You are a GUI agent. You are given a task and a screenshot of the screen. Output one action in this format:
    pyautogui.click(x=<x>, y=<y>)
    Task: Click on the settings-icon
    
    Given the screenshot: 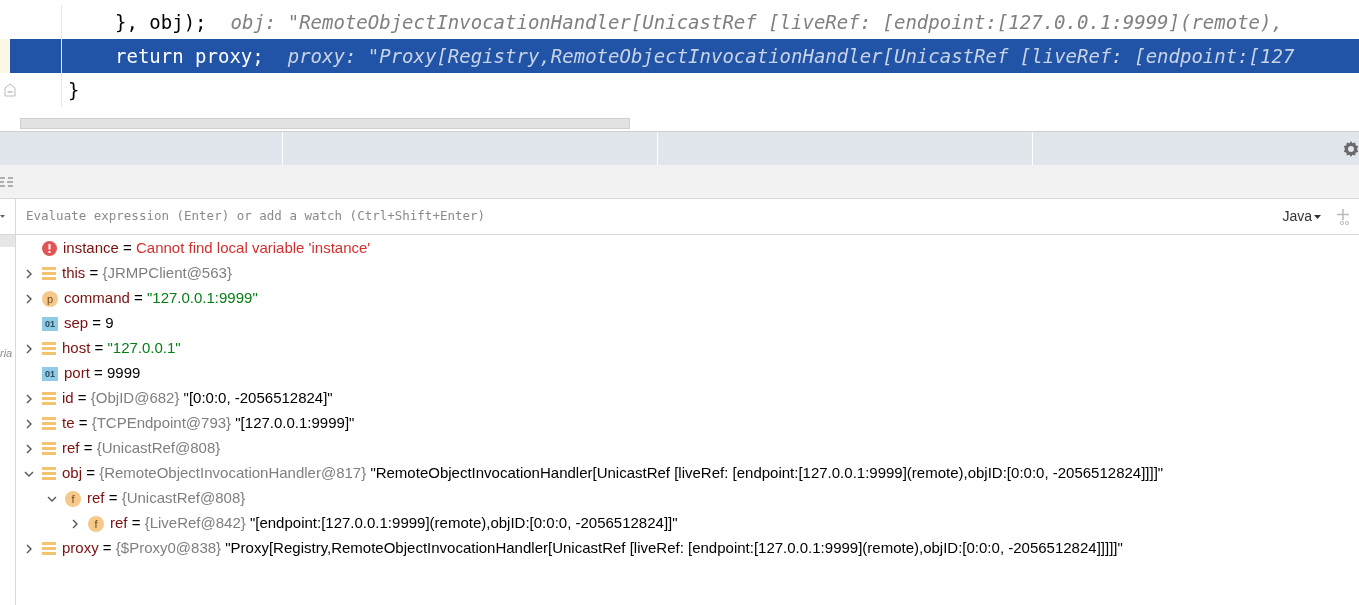 What is the action you would take?
    pyautogui.click(x=1351, y=148)
    